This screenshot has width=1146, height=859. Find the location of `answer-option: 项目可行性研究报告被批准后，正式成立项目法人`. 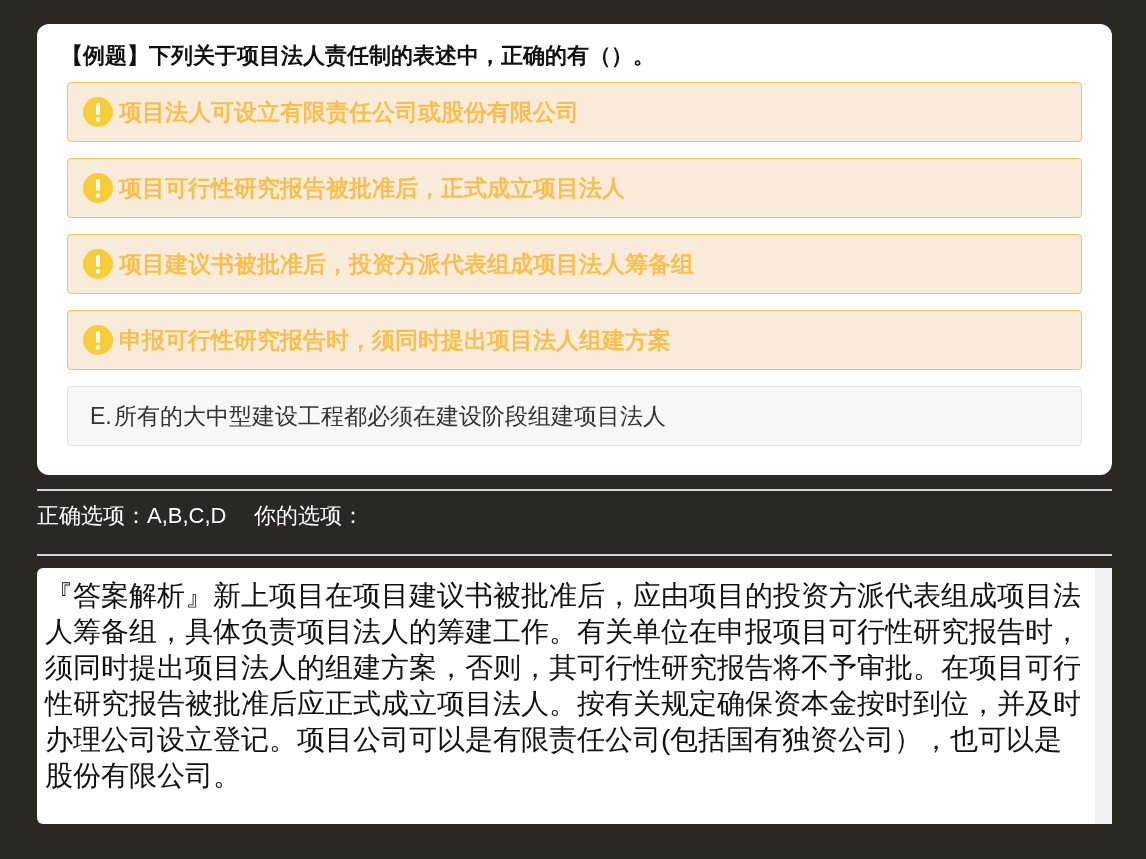

answer-option: 项目可行性研究报告被批准后，正式成立项目法人 is located at coordinates (574, 188).